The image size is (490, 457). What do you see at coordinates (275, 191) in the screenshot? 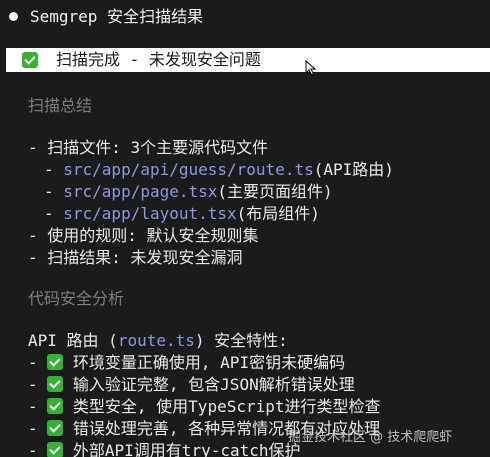
I see `file-desc: (主要页面组件)` at bounding box center [275, 191].